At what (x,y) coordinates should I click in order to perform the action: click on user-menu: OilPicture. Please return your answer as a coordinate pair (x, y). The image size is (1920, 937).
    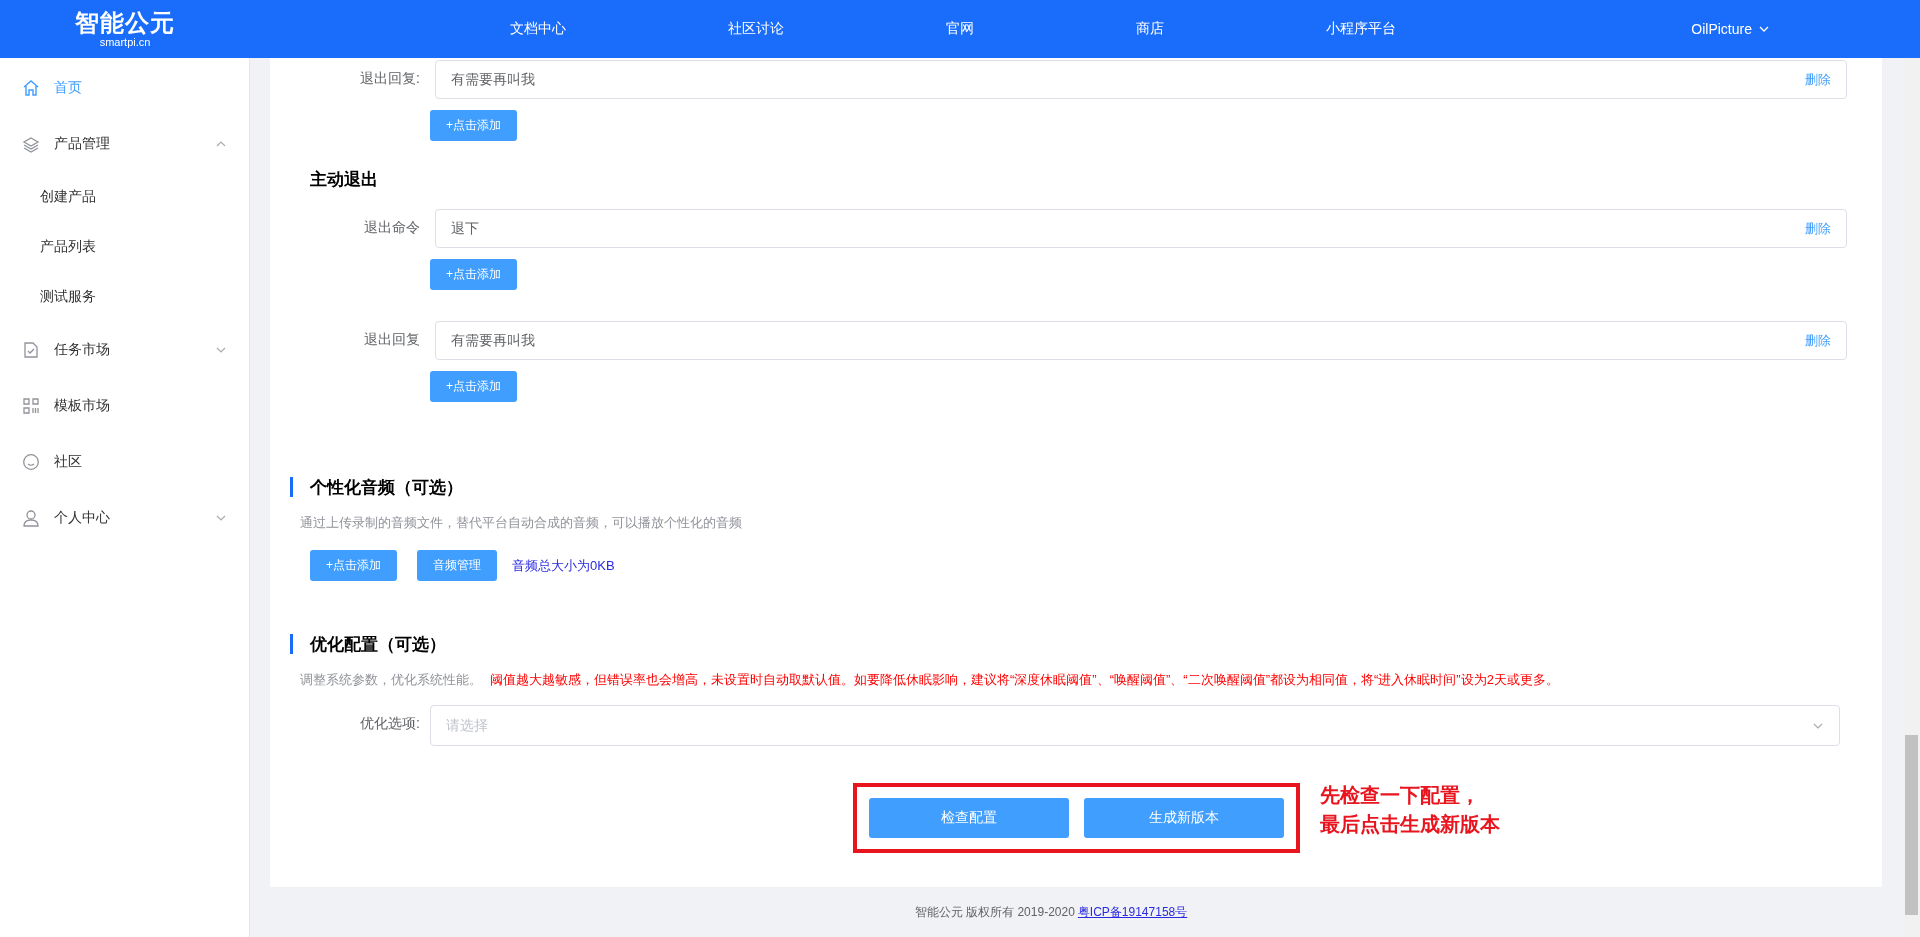
    Looking at the image, I should click on (1730, 29).